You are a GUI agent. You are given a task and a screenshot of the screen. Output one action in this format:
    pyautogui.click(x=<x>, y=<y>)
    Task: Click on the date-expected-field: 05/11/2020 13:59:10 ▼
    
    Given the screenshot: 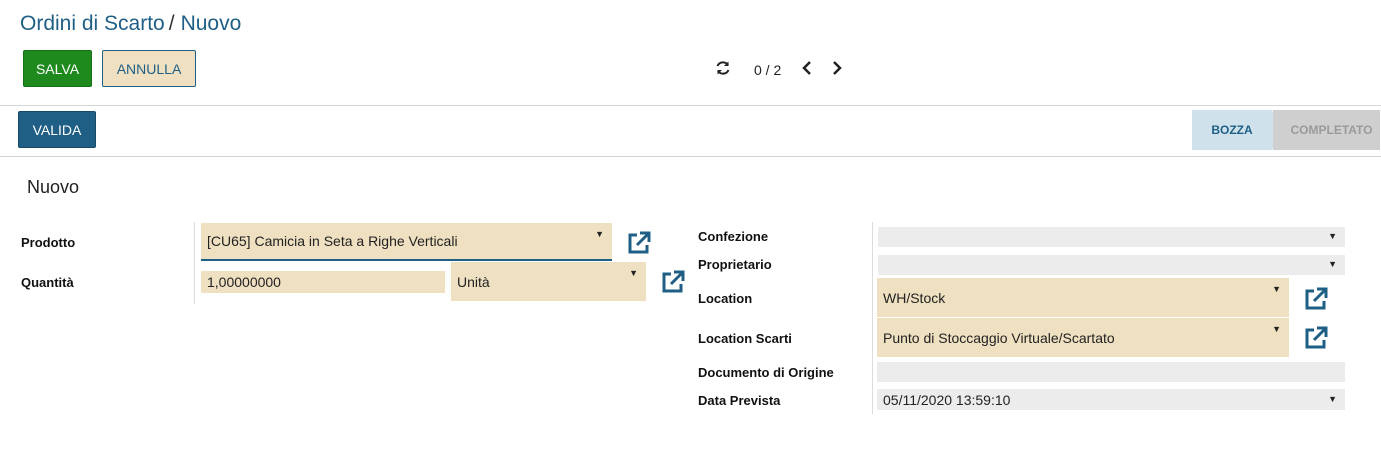 What is the action you would take?
    pyautogui.click(x=1111, y=399)
    